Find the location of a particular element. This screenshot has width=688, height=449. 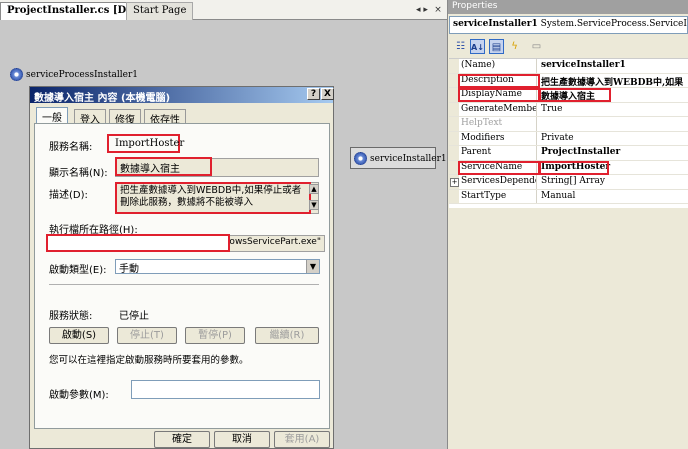

property-row-servicesdependedon: + ServicesDependedOn String[] Array is located at coordinates (568, 182).